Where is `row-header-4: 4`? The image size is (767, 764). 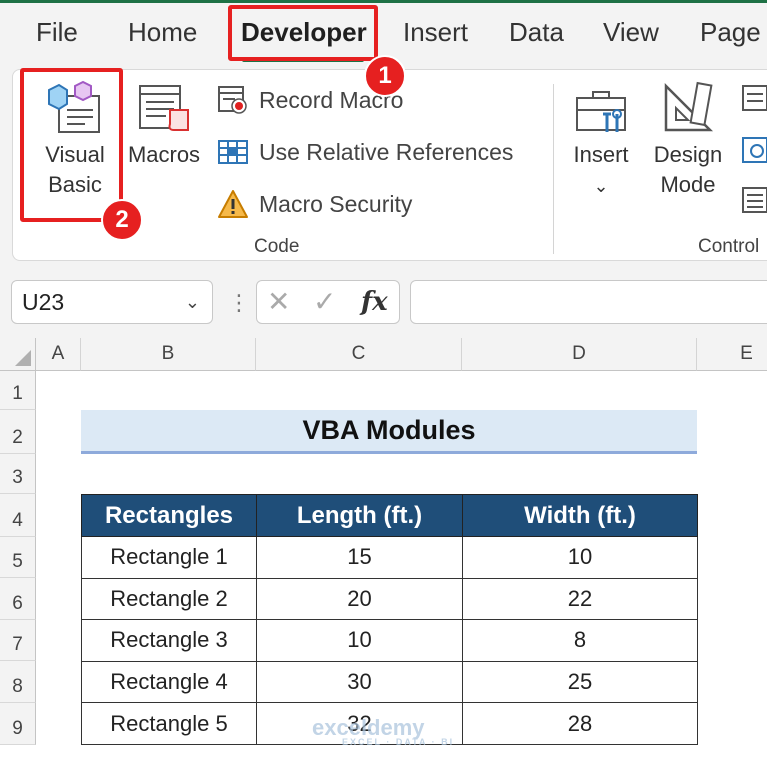
row-header-4: 4 is located at coordinates (18, 515).